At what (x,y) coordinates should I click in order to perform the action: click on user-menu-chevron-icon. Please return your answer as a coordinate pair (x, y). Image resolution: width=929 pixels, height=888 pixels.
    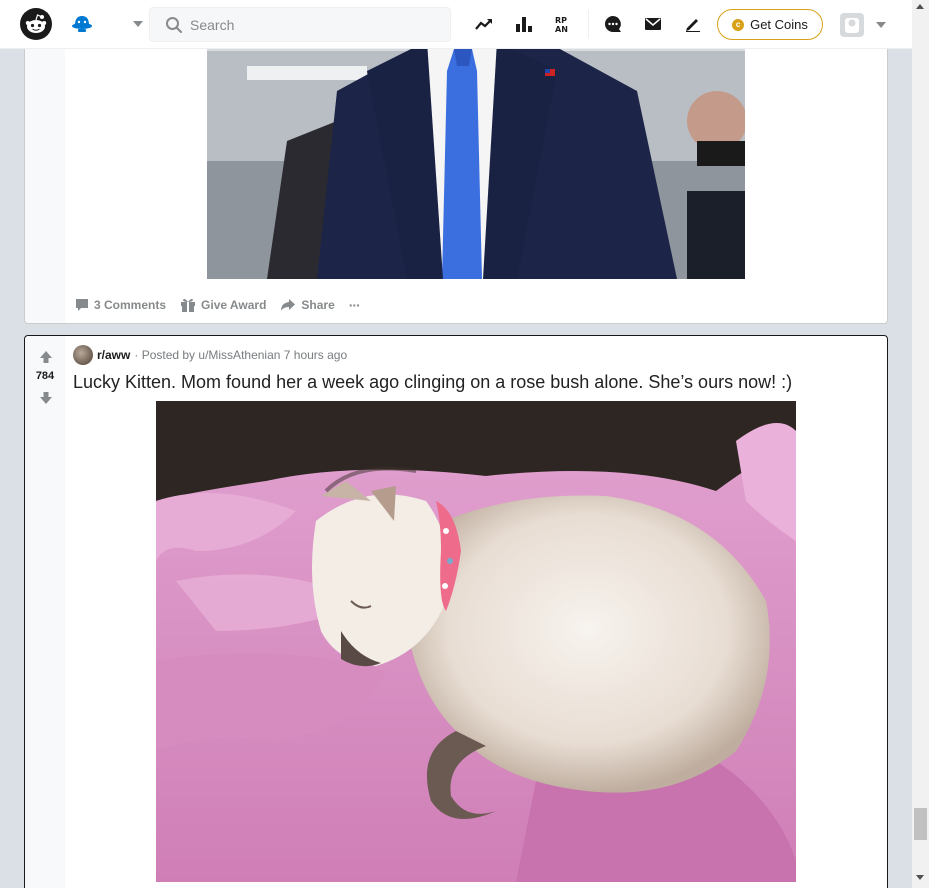
    Looking at the image, I should click on (881, 25).